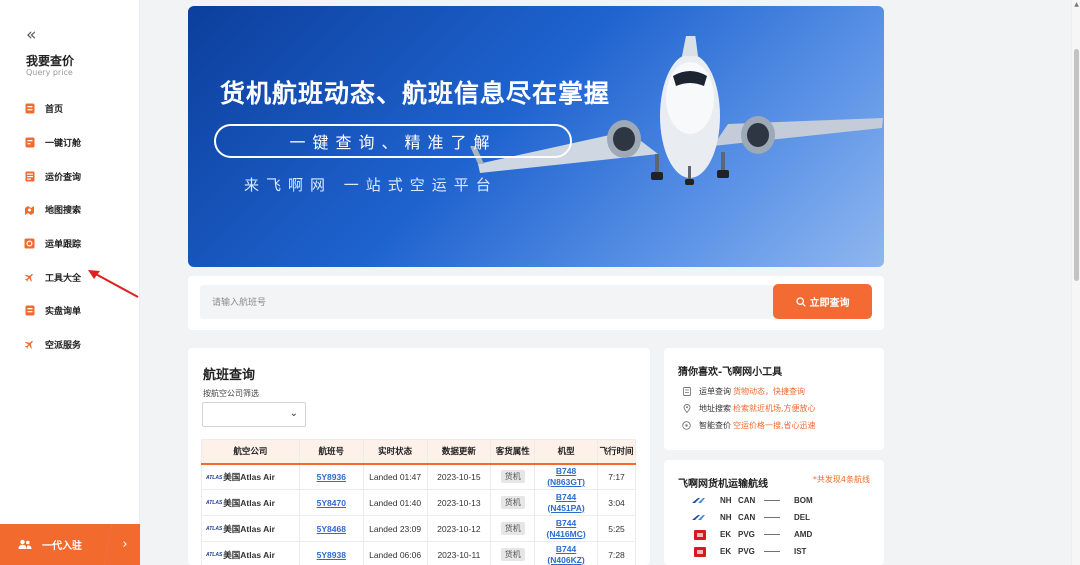 This screenshot has width=1080, height=565. What do you see at coordinates (723, 484) in the screenshot?
I see `routes-title: 飞啊网货机运输航线` at bounding box center [723, 484].